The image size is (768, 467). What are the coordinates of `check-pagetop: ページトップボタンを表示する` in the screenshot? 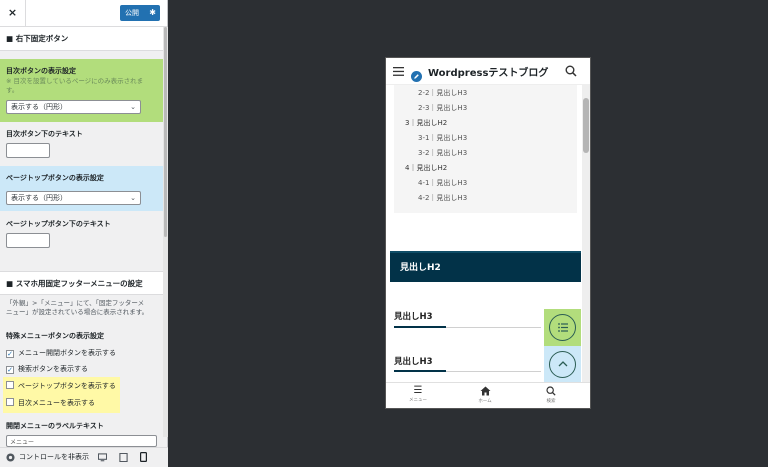 It's located at (61, 386).